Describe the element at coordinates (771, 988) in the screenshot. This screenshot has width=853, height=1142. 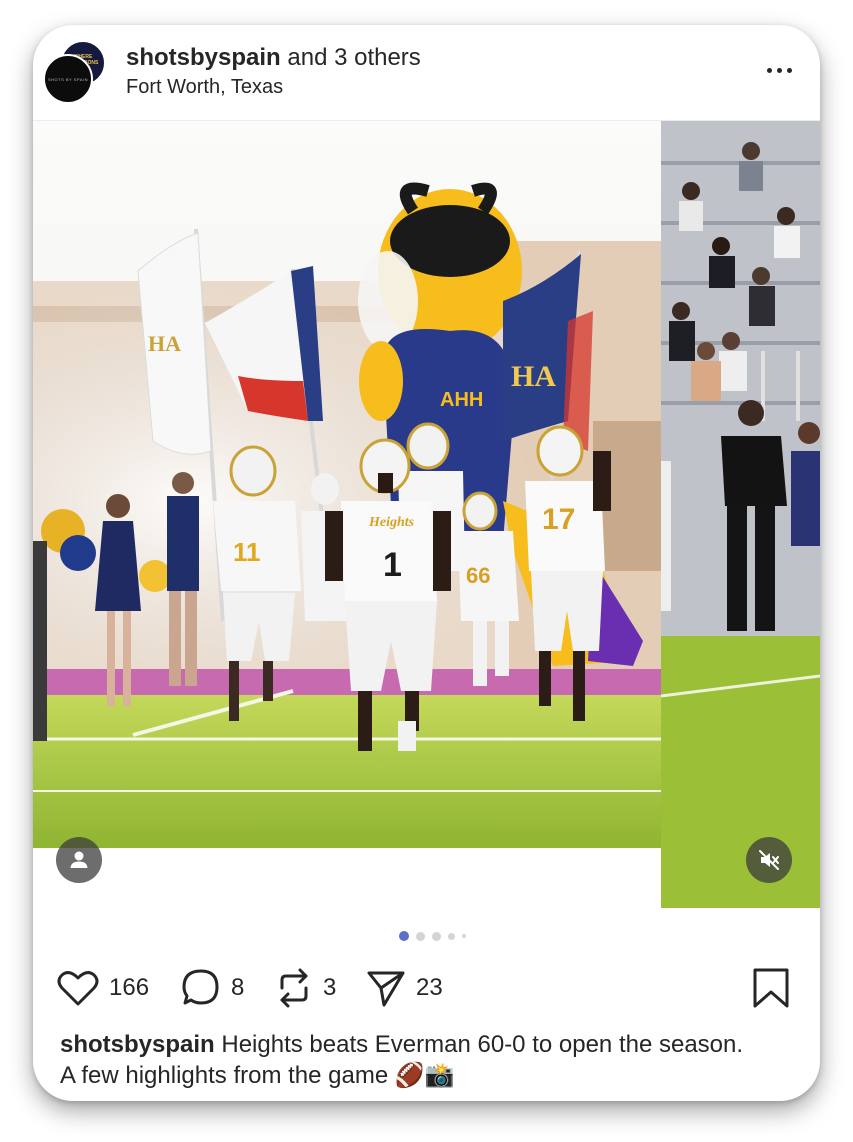
I see `bookmark-icon` at that location.